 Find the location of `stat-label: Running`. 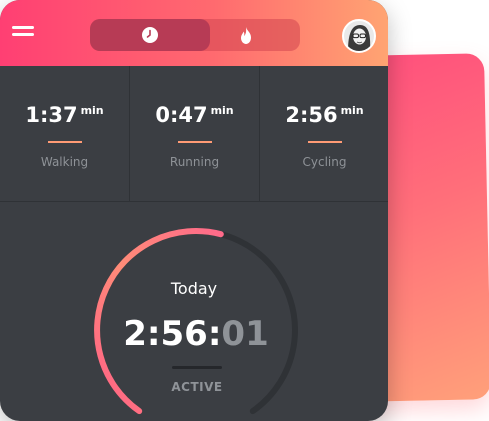

stat-label: Running is located at coordinates (194, 162).